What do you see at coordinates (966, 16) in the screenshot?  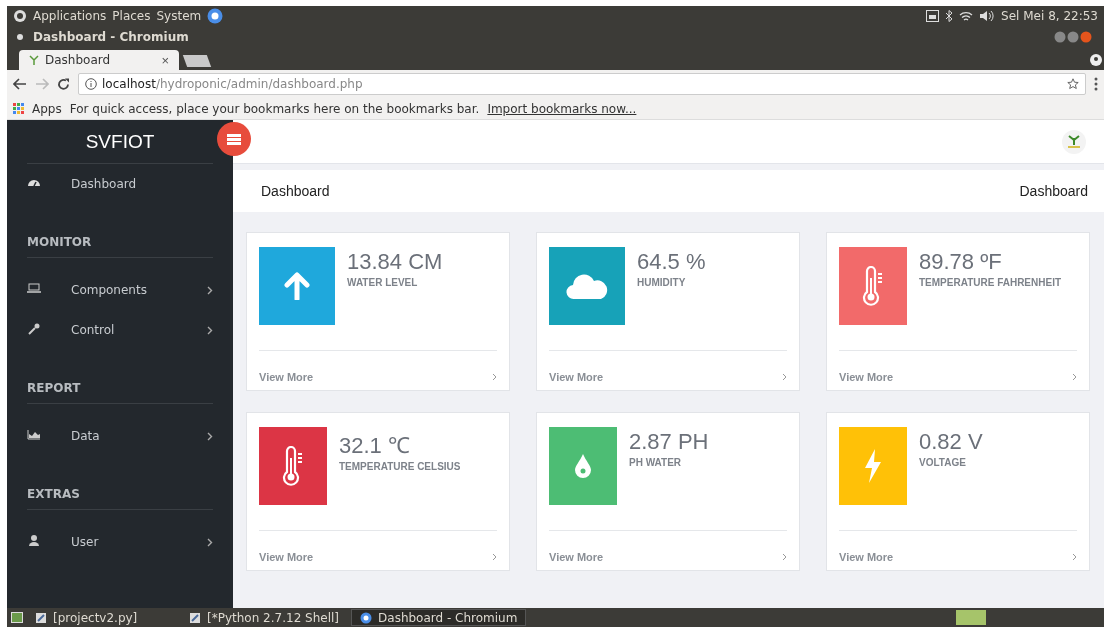 I see `wifi-icon` at bounding box center [966, 16].